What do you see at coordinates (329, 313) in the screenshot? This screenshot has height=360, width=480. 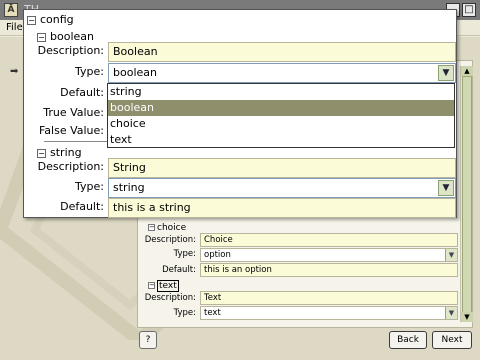 I see `text-type-select: text ▼` at bounding box center [329, 313].